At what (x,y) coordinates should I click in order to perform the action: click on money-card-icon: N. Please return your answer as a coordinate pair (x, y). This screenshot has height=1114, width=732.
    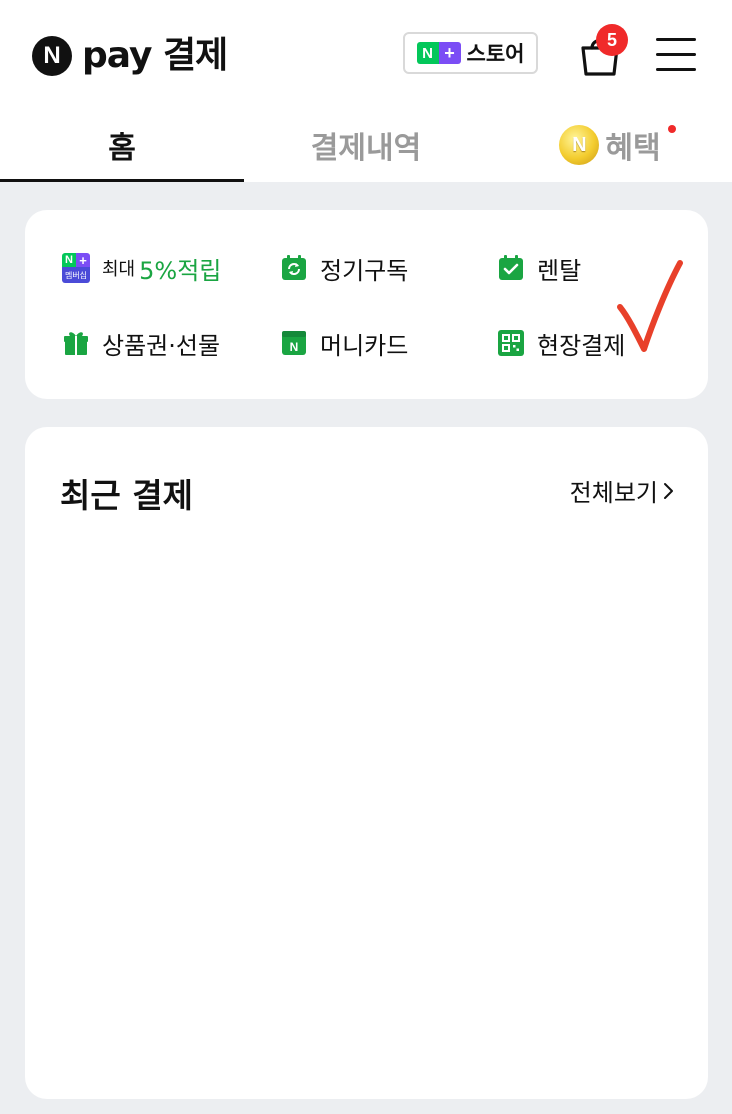
    Looking at the image, I should click on (294, 343).